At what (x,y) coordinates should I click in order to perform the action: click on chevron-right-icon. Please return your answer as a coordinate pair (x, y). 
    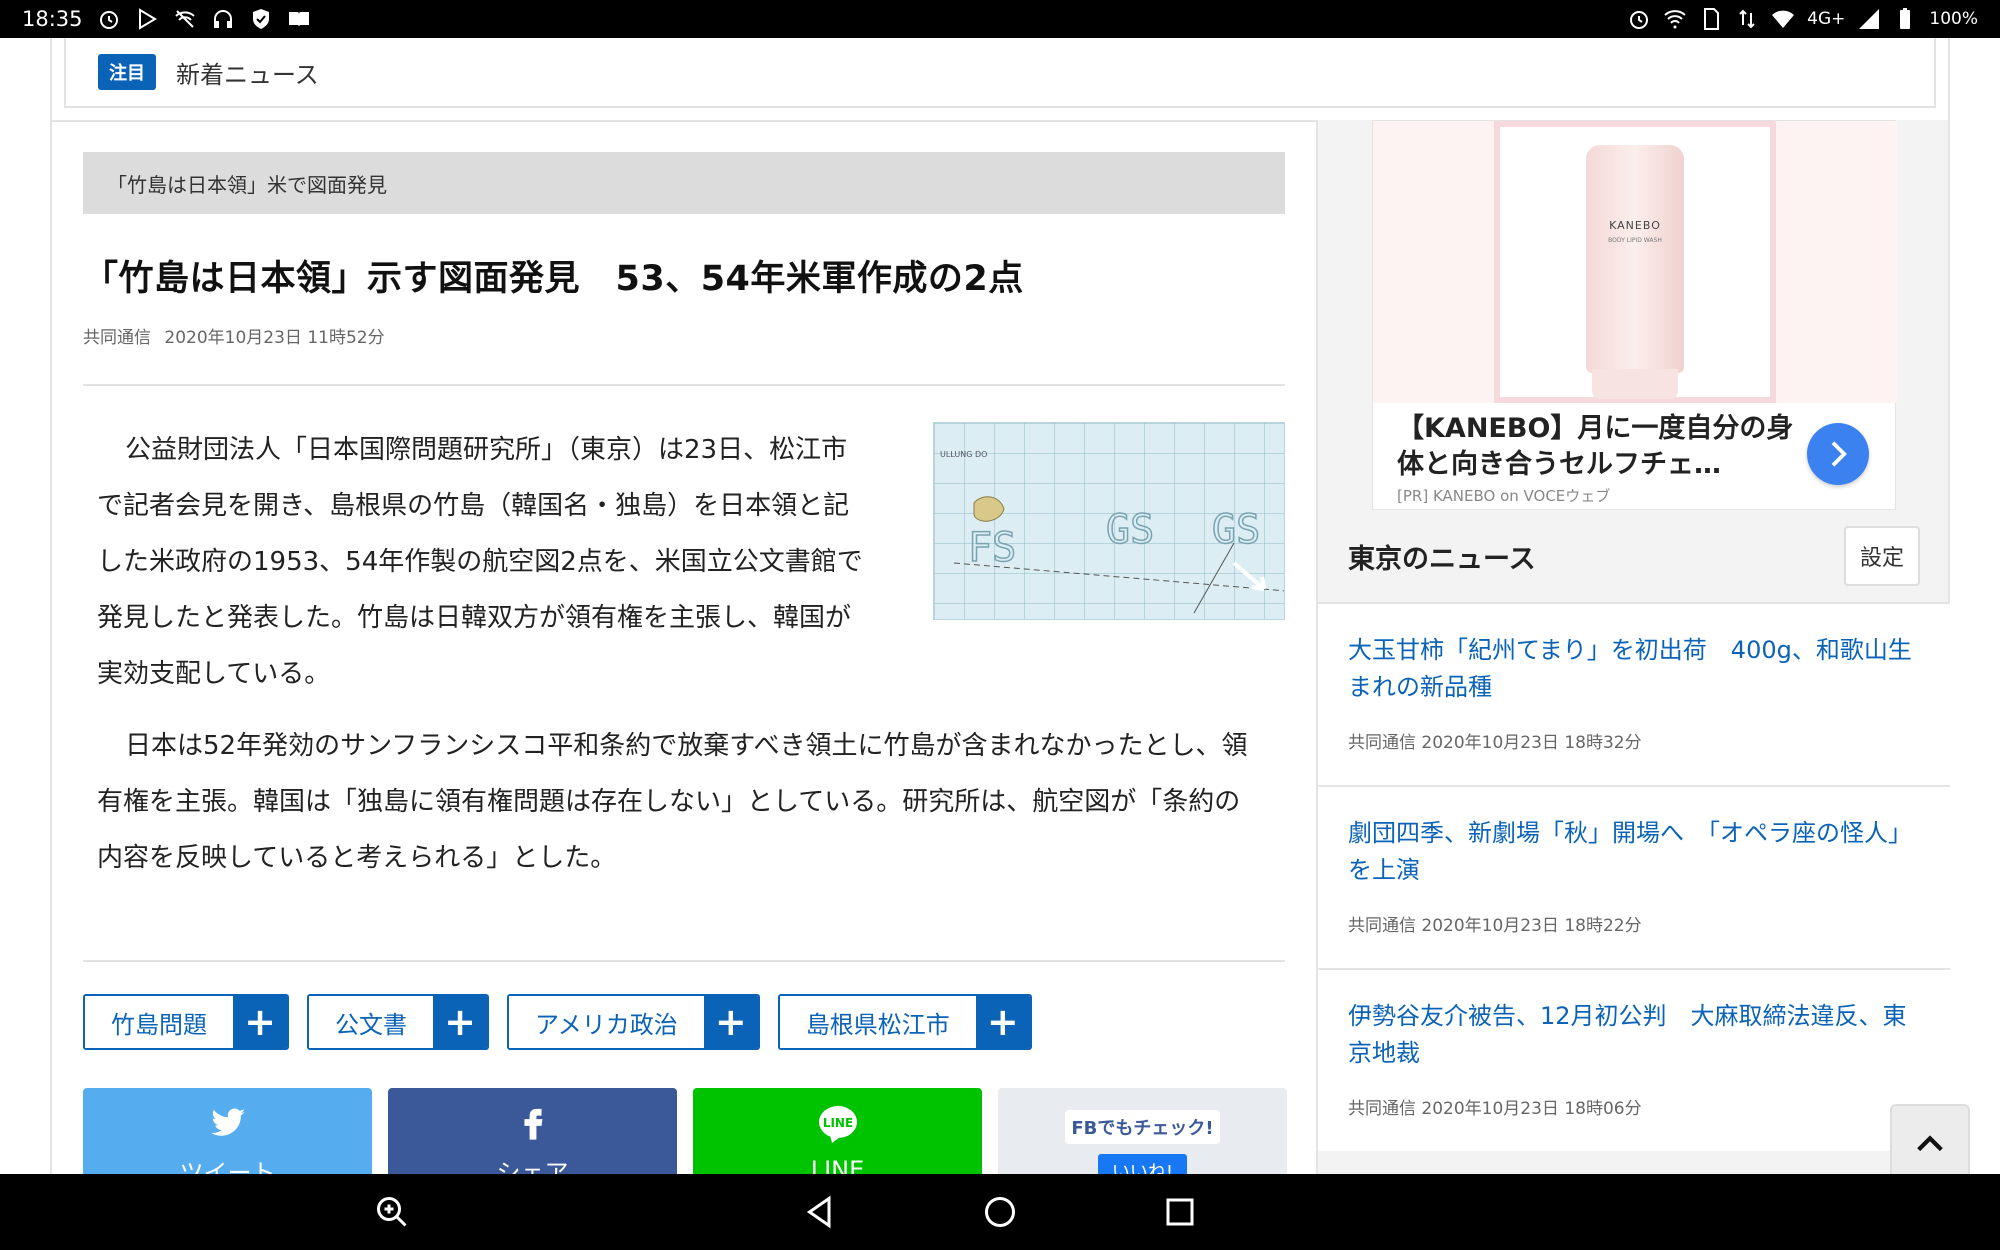
    Looking at the image, I should click on (1839, 454).